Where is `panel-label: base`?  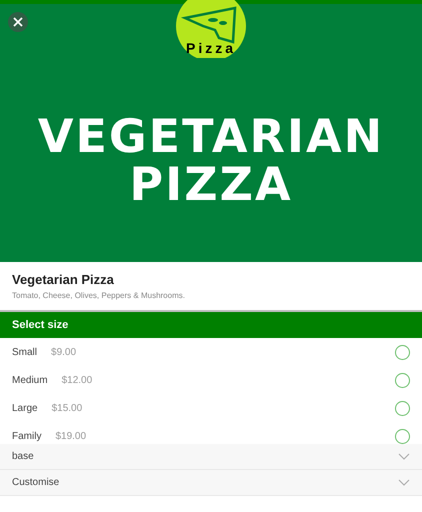 panel-label: base is located at coordinates (23, 457).